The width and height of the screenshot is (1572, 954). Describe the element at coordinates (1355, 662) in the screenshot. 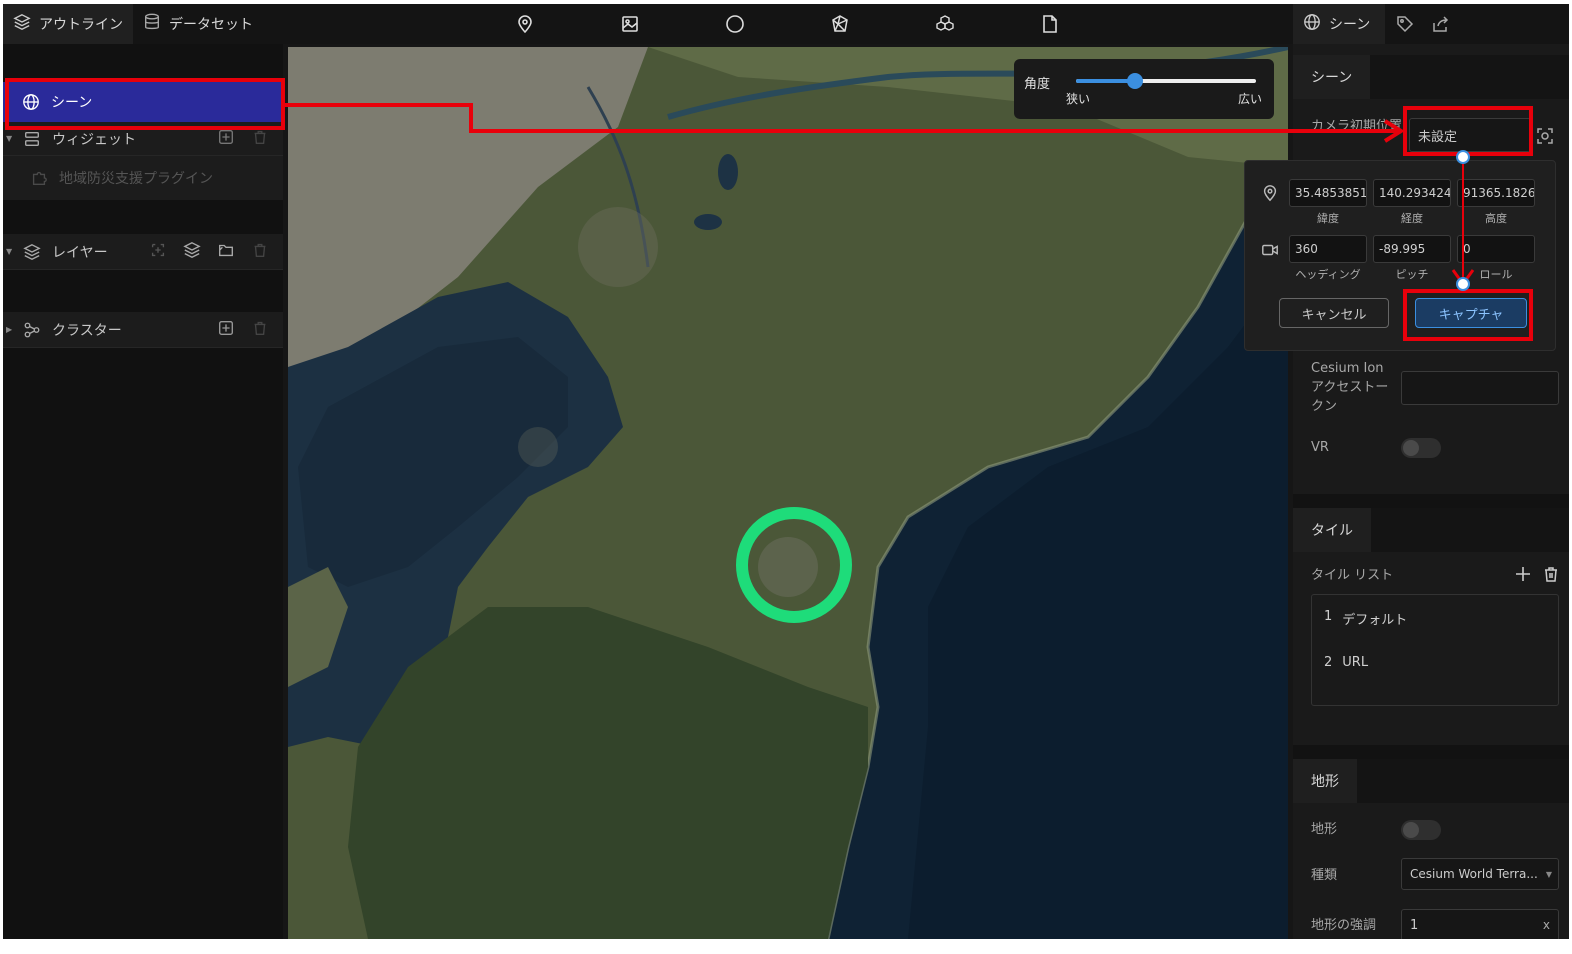

I see `tile-name: URL` at that location.